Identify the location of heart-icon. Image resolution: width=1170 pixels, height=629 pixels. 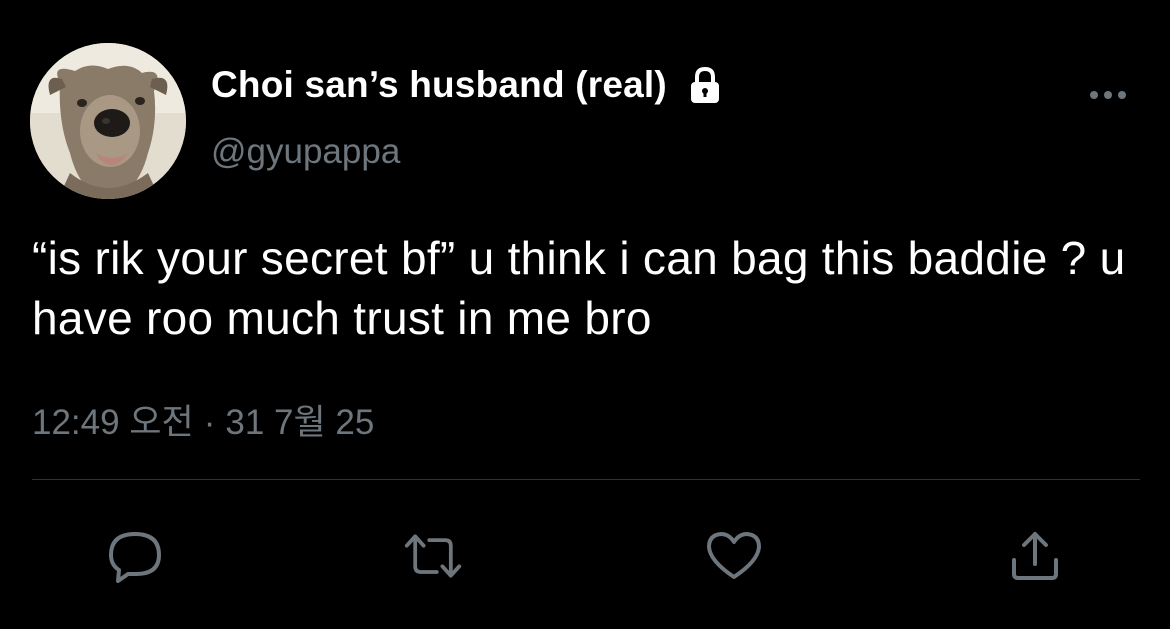
(734, 555).